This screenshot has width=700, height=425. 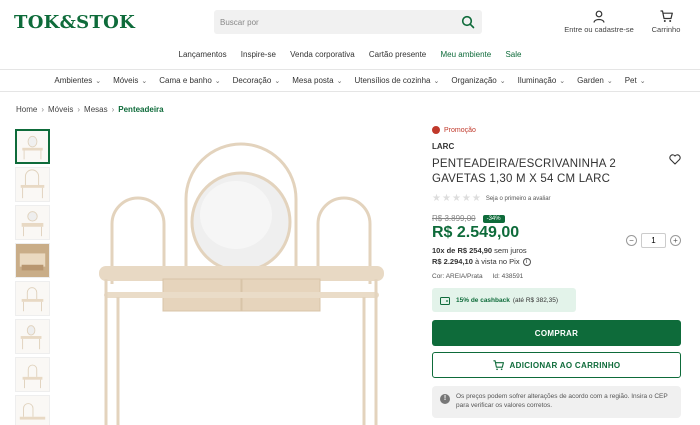 What do you see at coordinates (74, 22) in the screenshot?
I see `logo: TOK&STOK` at bounding box center [74, 22].